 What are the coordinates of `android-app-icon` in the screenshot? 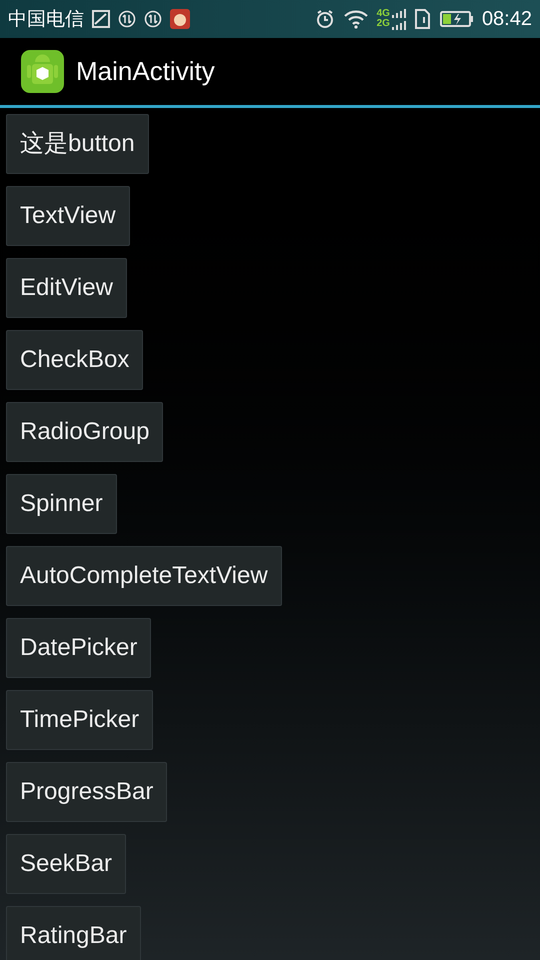 It's located at (42, 71).